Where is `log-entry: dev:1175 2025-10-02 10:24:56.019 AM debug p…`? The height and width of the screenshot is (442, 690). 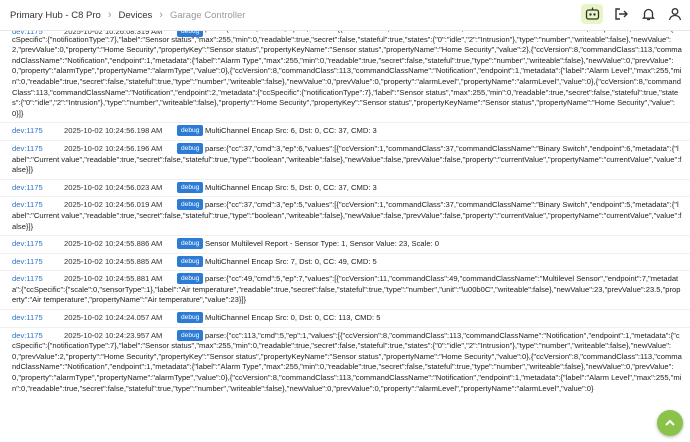
log-entry: dev:1175 2025-10-02 10:24:56.019 AM debug p… is located at coordinates (345, 215).